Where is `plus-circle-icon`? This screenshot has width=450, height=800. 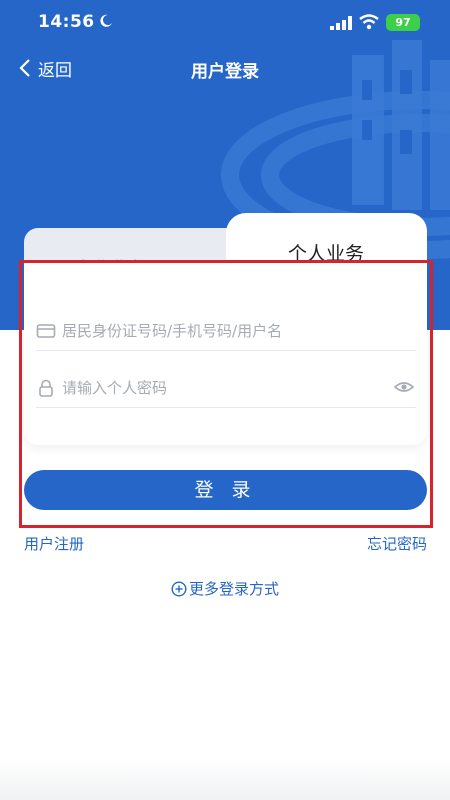 plus-circle-icon is located at coordinates (179, 588).